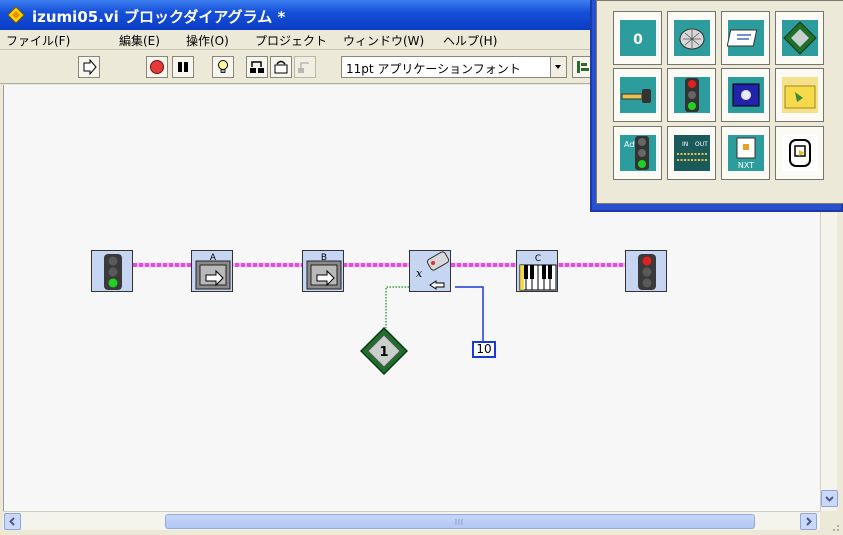 This screenshot has width=843, height=535. I want to click on blue-numeric-wire, so click(469, 314).